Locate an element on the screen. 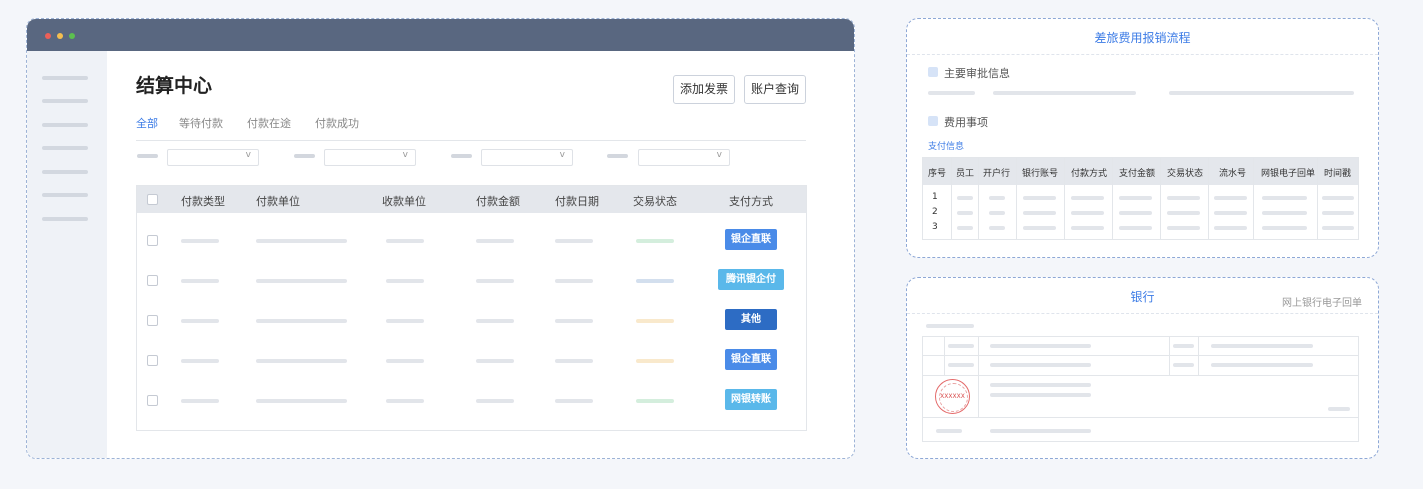 The image size is (1423, 489). column-header: 网银电子回单 is located at coordinates (1288, 174).